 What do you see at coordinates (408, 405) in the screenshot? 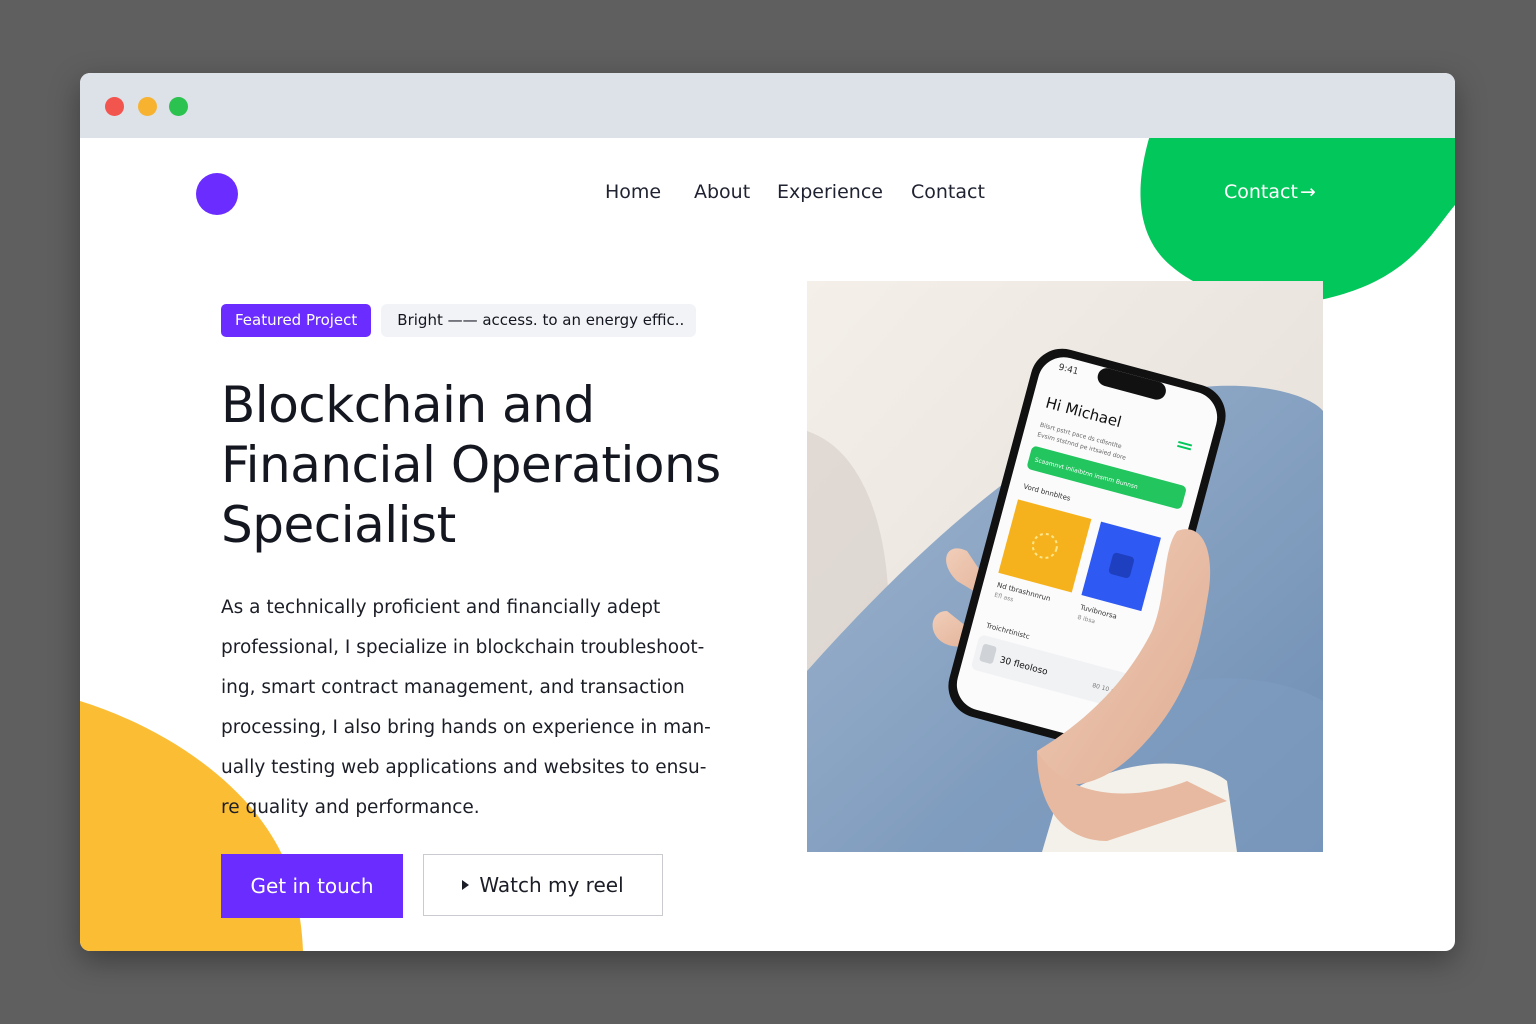
I see `hero-title-line: Blockchain and` at bounding box center [408, 405].